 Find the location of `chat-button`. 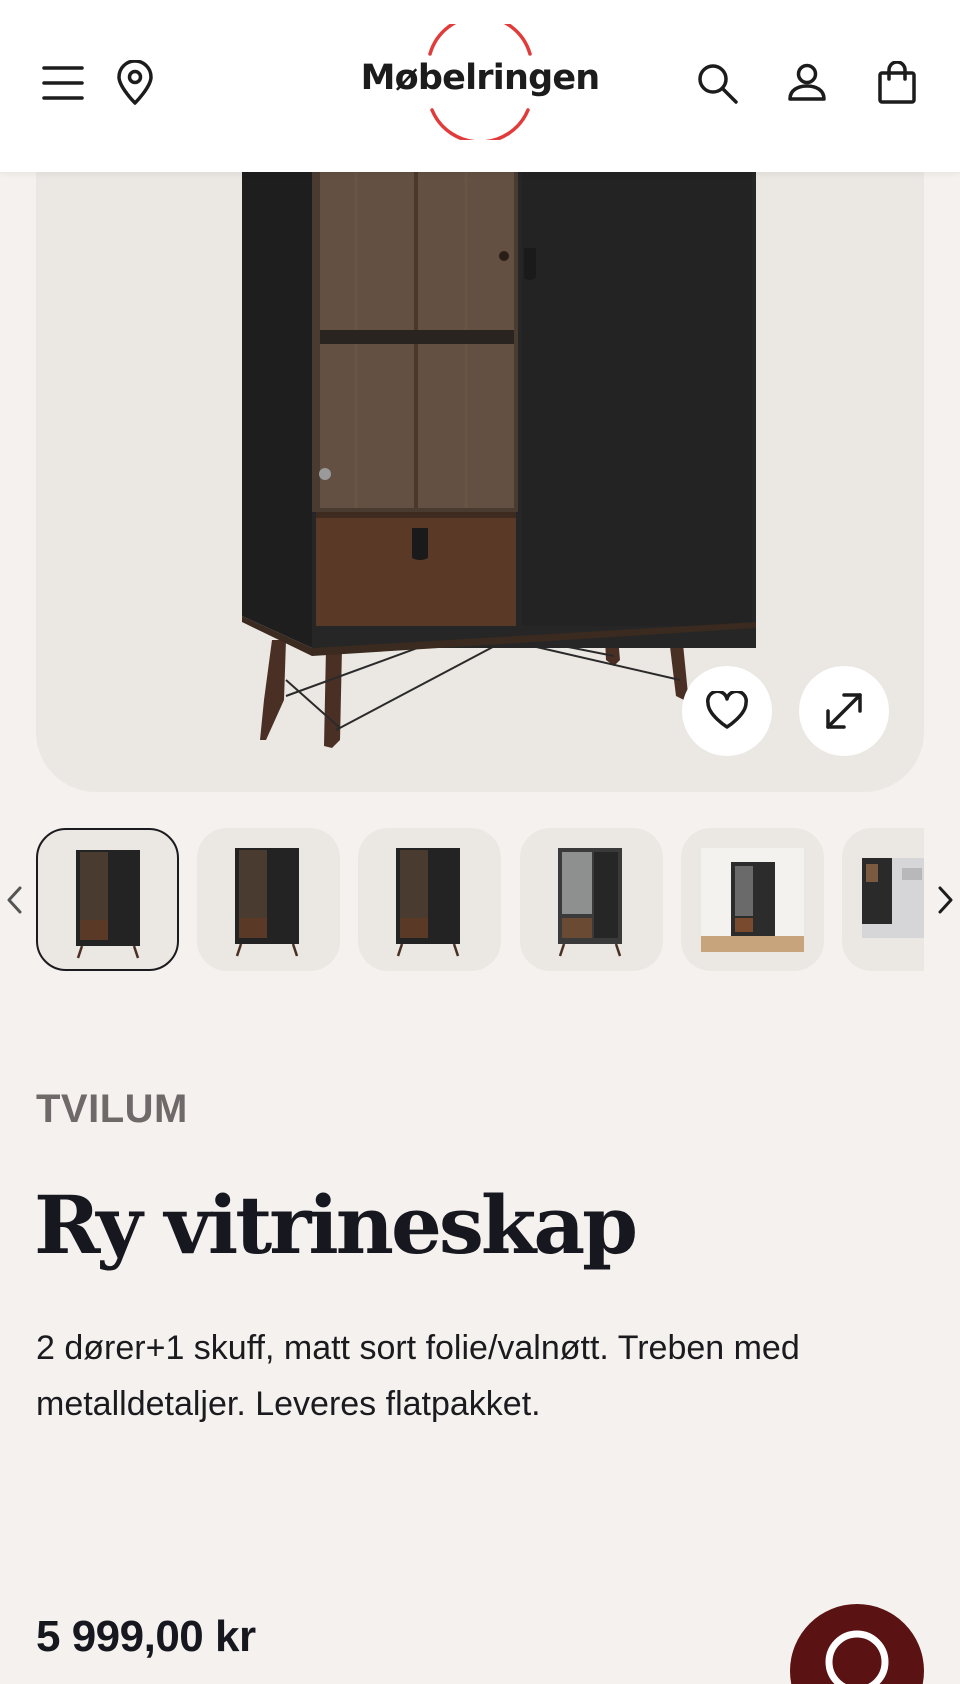

chat-button is located at coordinates (857, 1644).